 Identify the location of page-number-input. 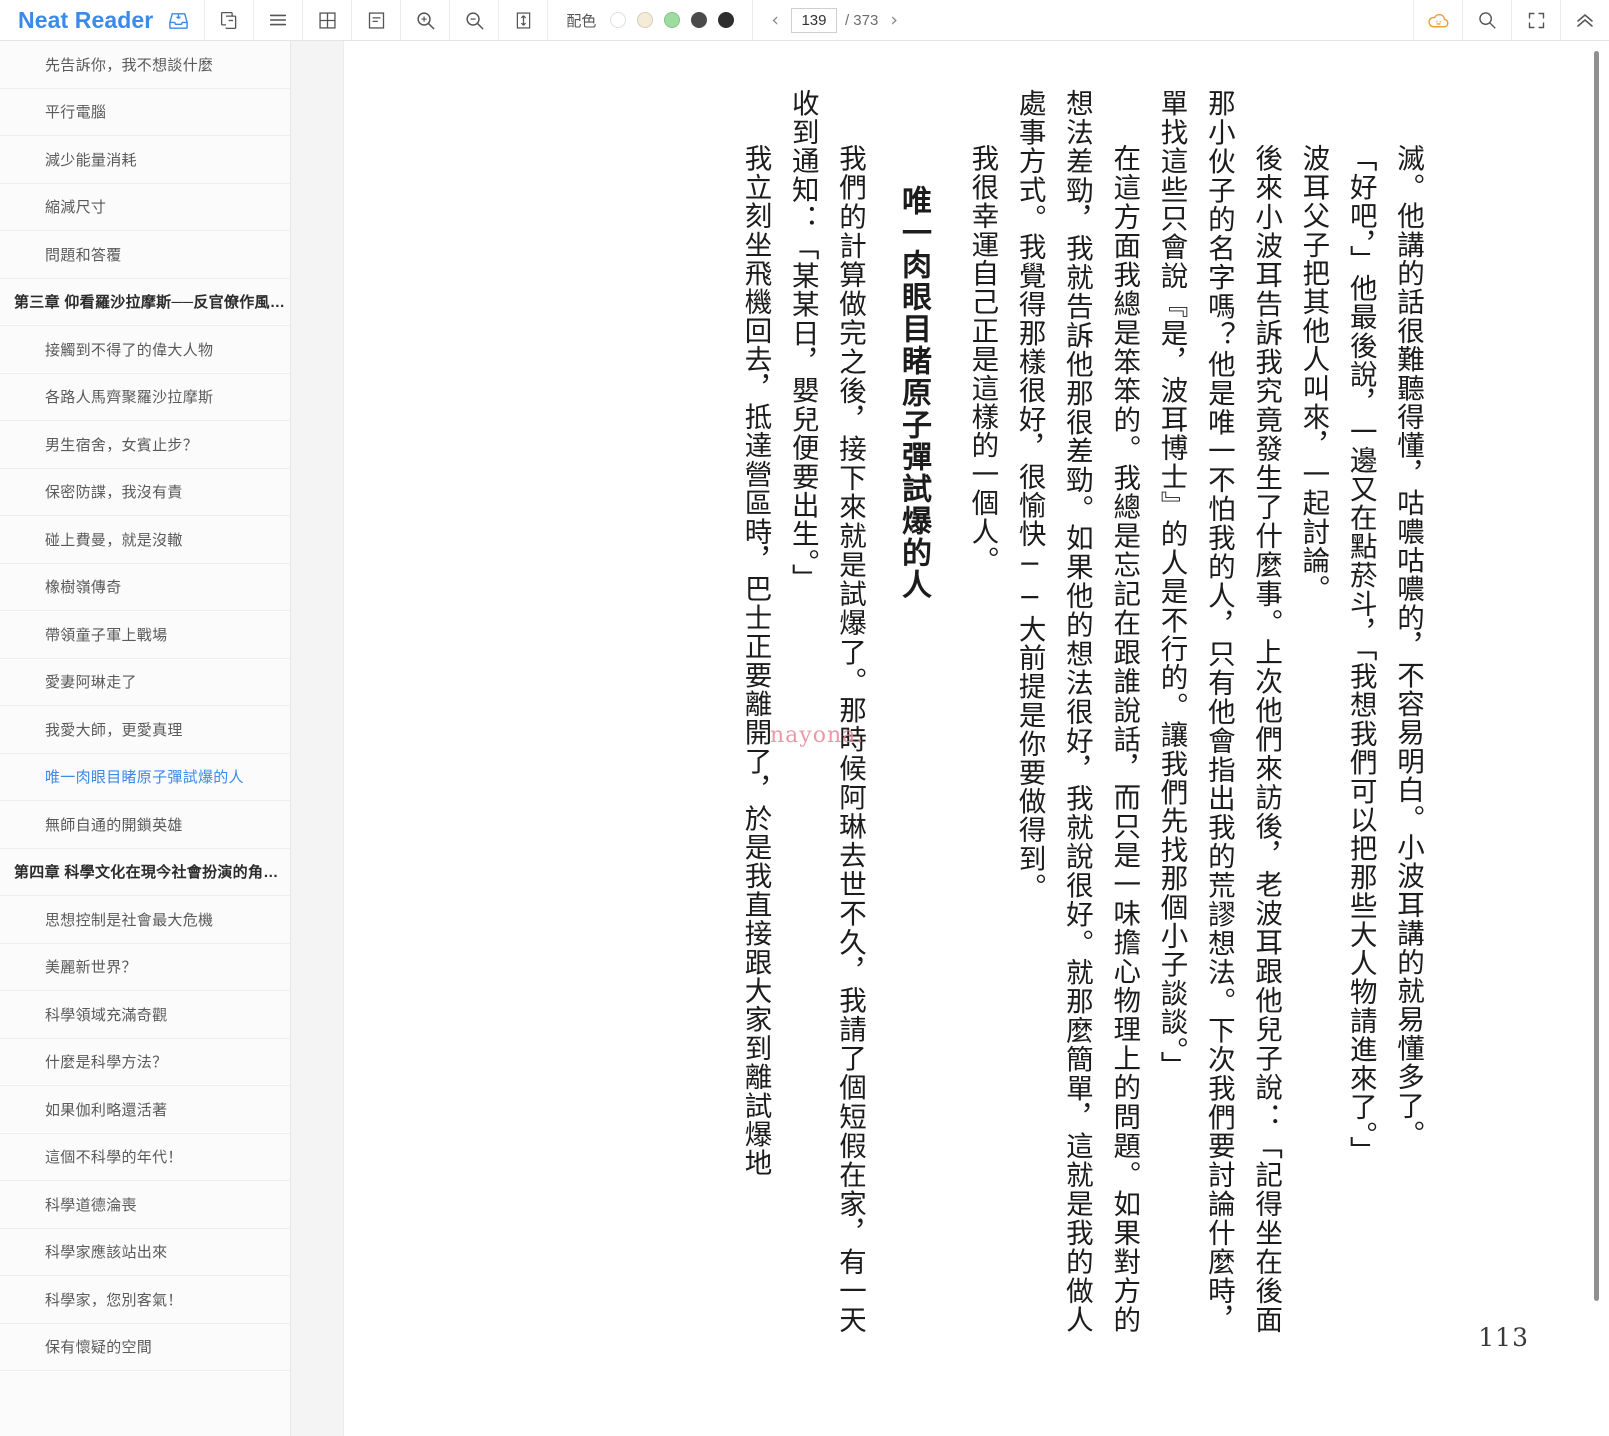
(813, 20).